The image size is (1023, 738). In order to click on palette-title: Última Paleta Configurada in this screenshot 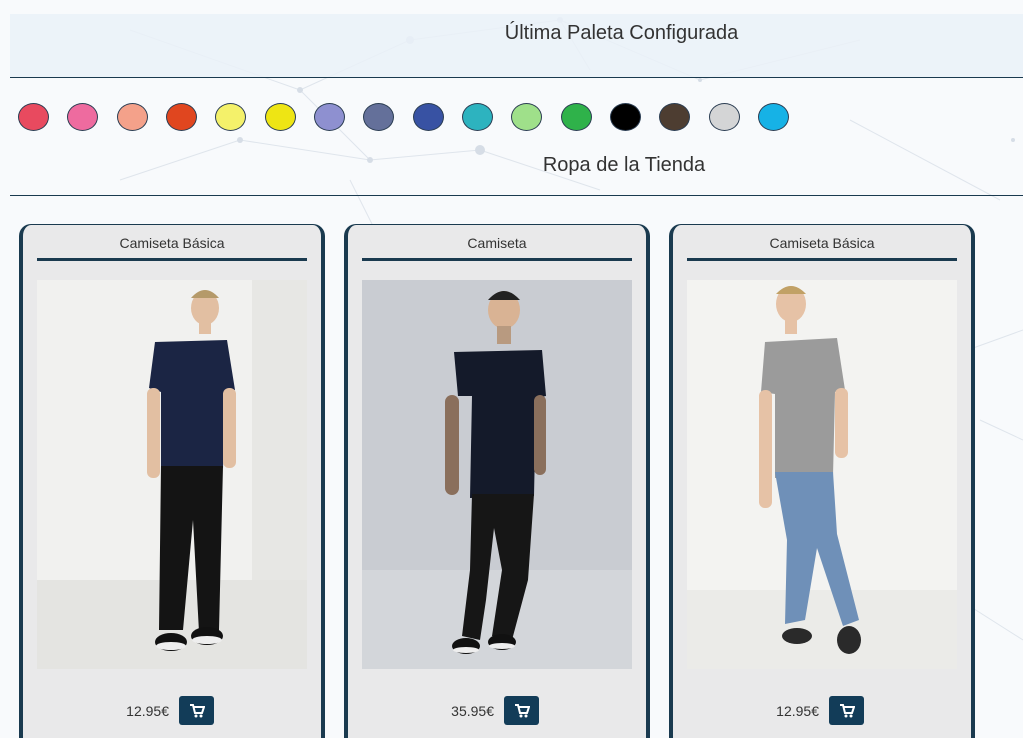, I will do `click(621, 33)`.